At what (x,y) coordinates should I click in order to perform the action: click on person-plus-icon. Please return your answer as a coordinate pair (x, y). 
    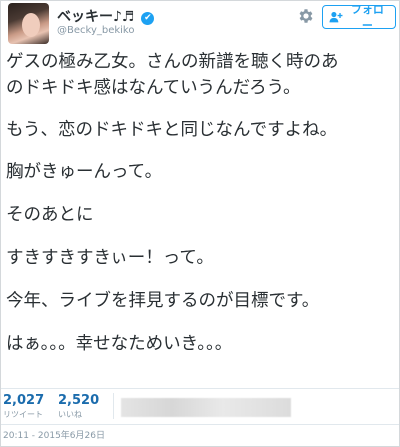
    Looking at the image, I should click on (336, 17).